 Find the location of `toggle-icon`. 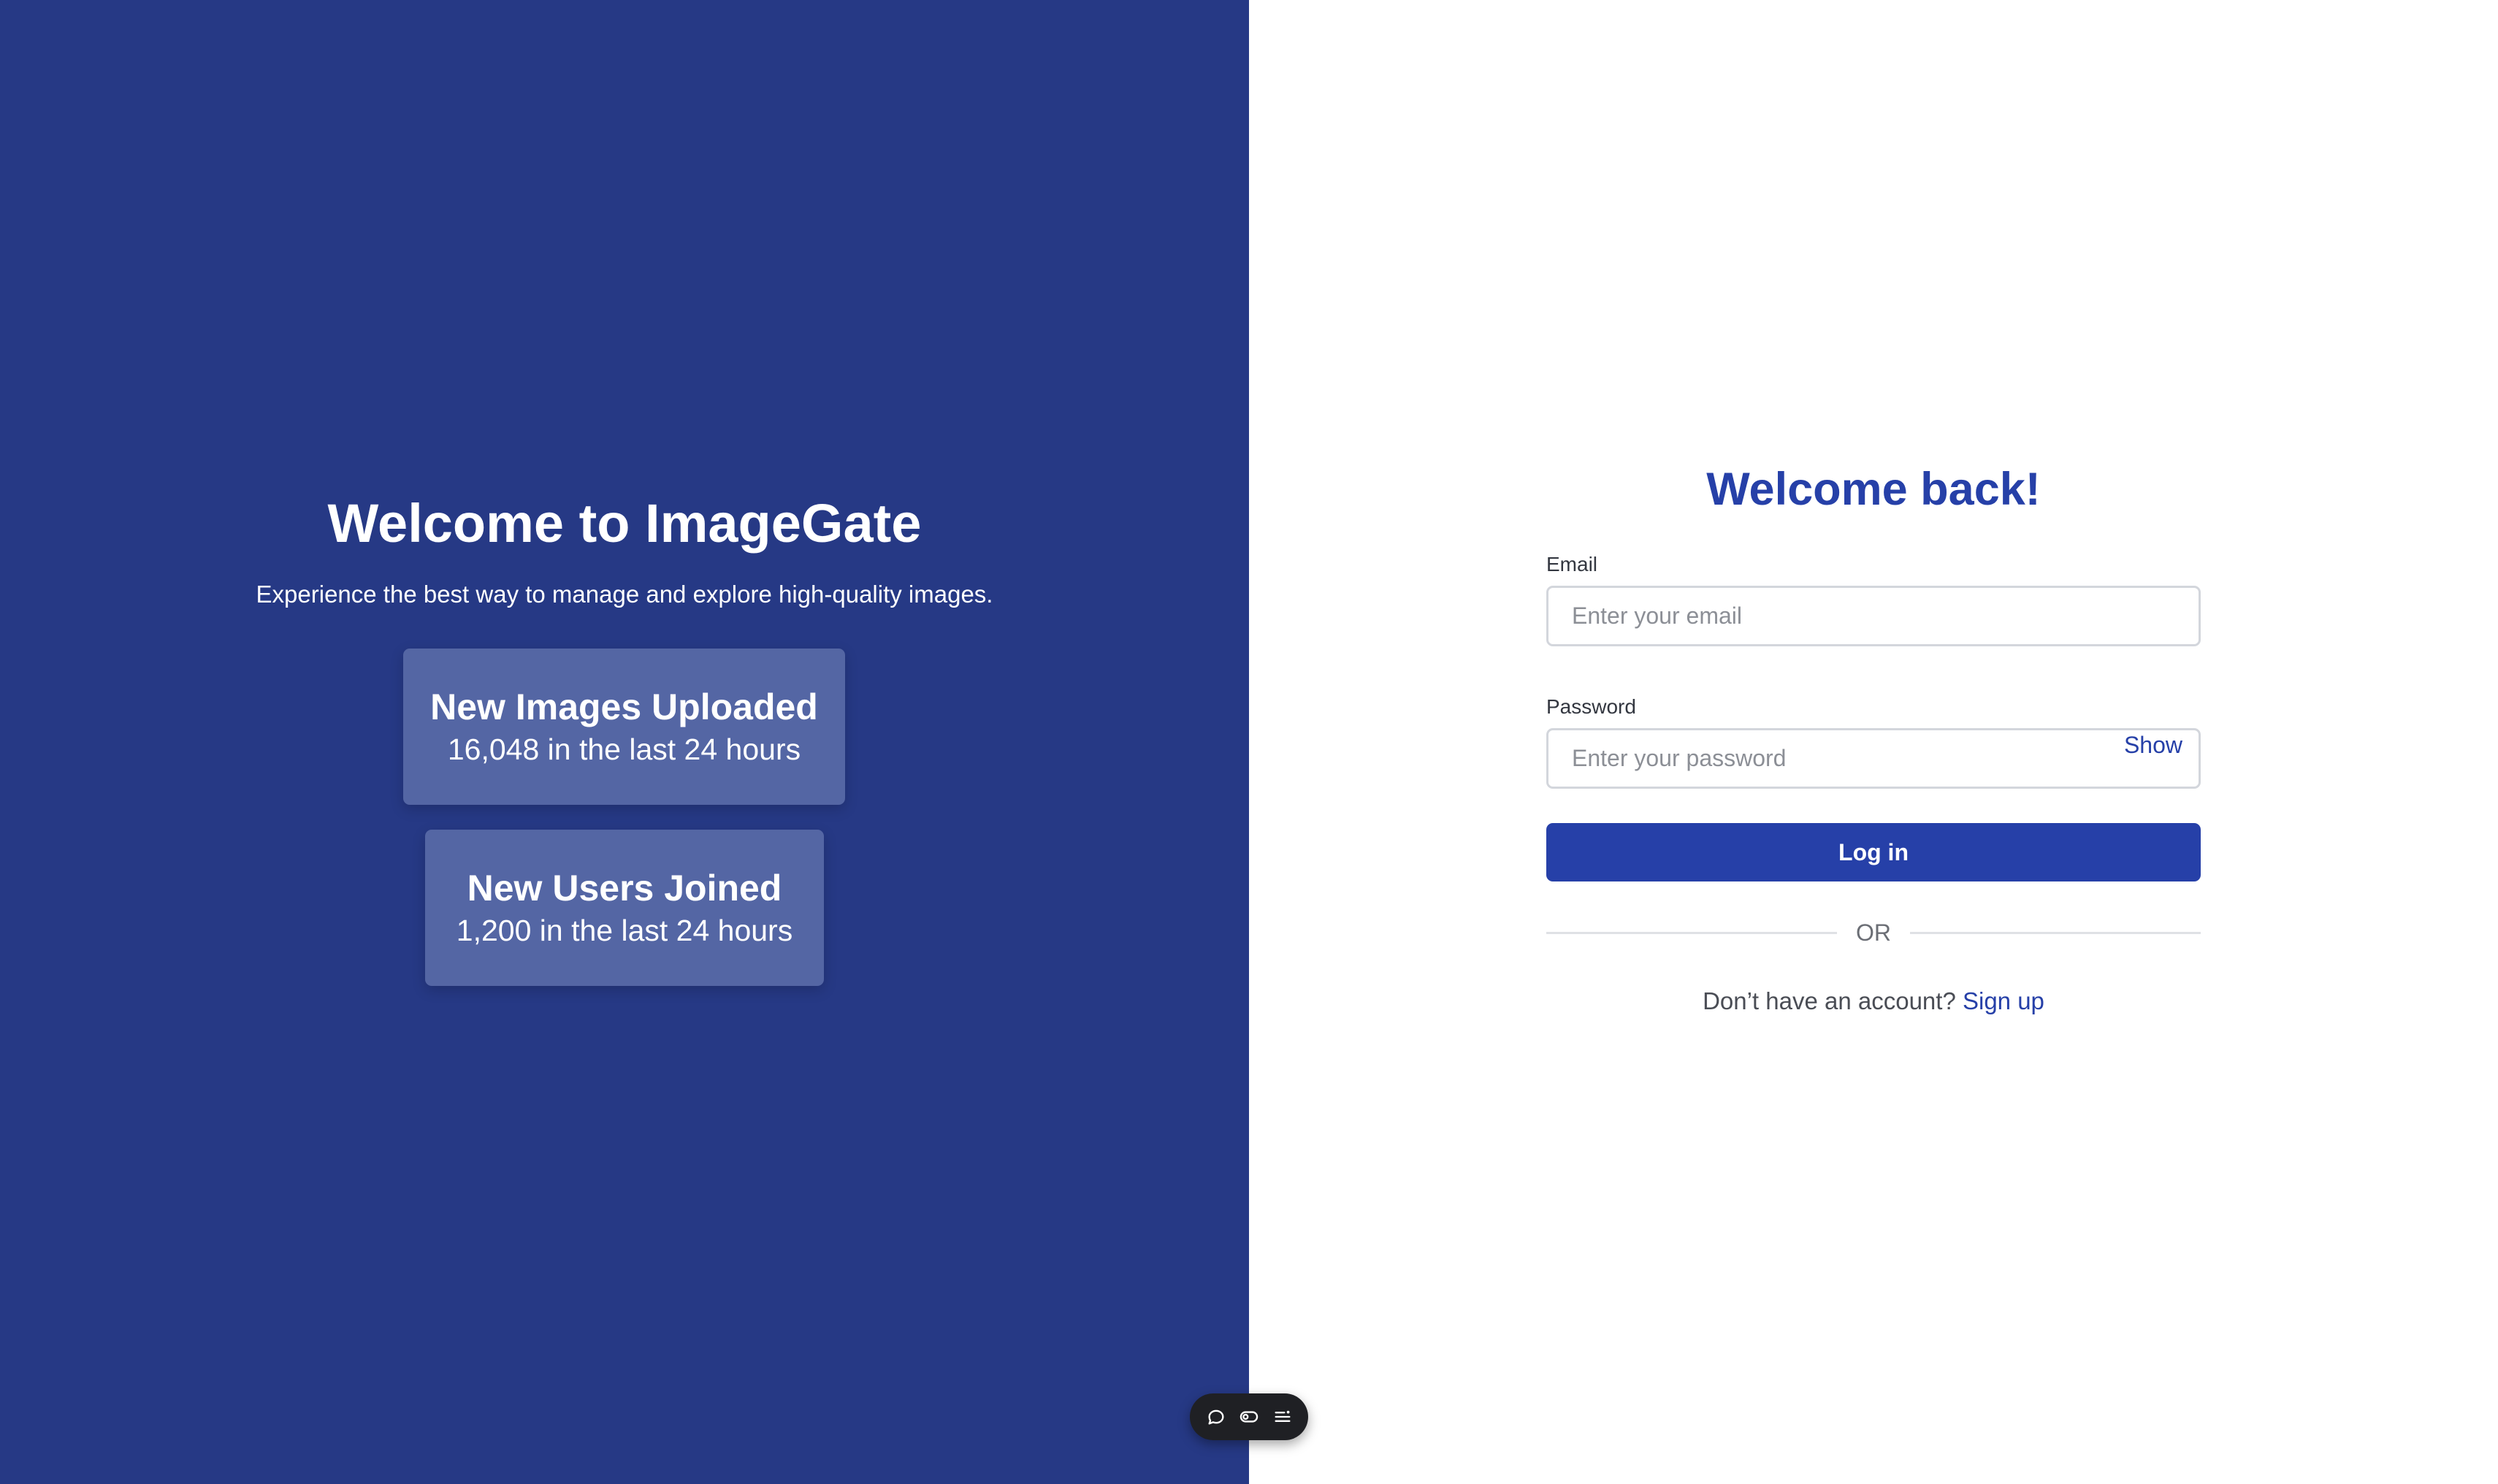

toggle-icon is located at coordinates (1249, 1416).